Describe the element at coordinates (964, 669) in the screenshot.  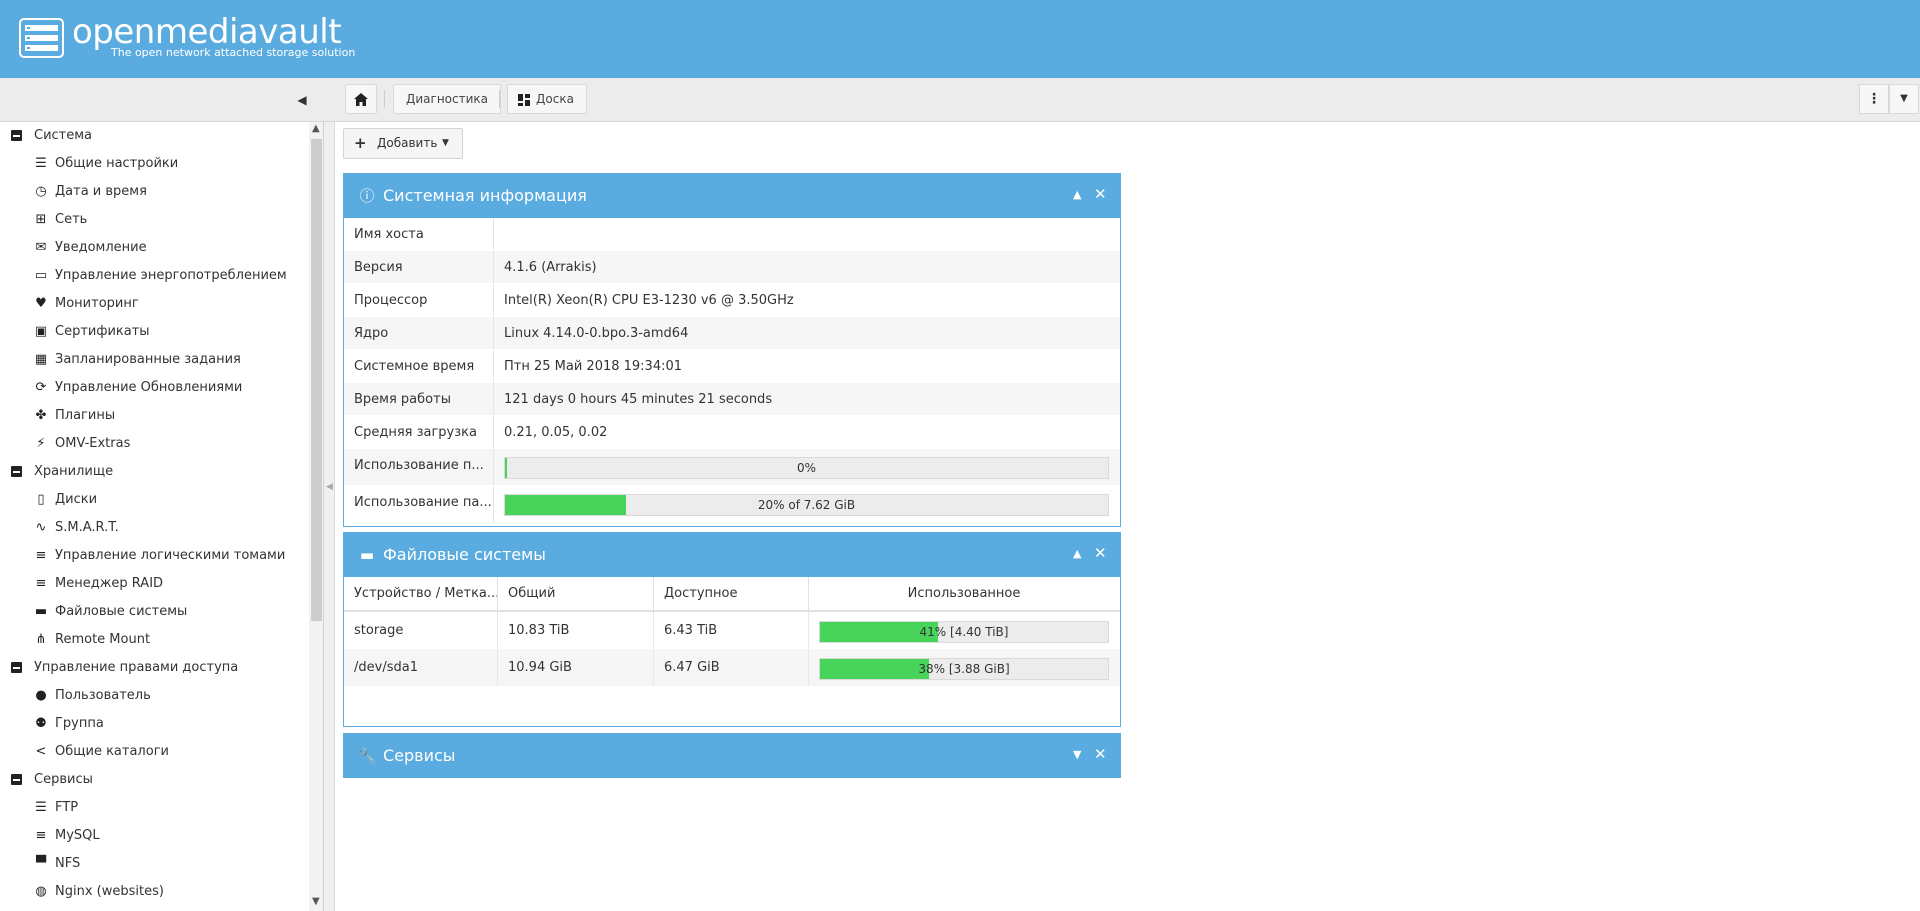
I see `filesystem-used-text: 38% [3.88 GiB]` at that location.